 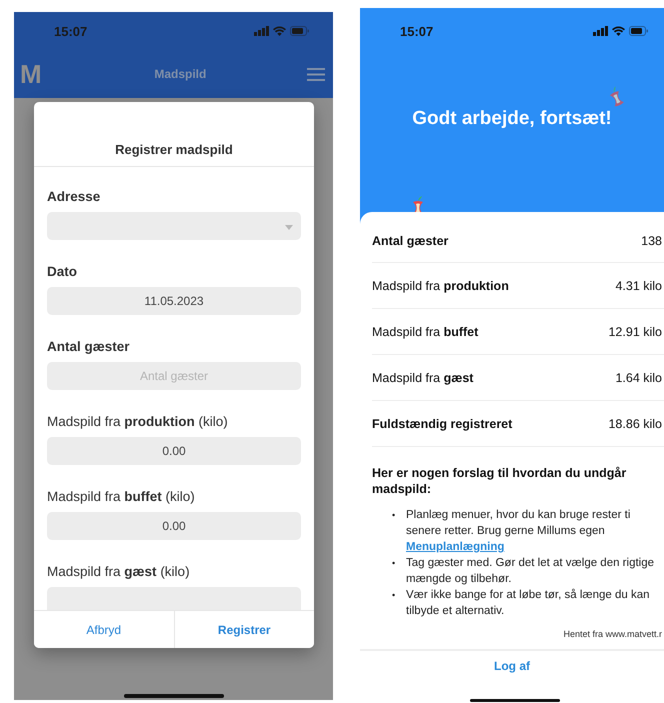 What do you see at coordinates (138, 421) in the screenshot?
I see `field-label: Madspild fra produktion (kilo)` at bounding box center [138, 421].